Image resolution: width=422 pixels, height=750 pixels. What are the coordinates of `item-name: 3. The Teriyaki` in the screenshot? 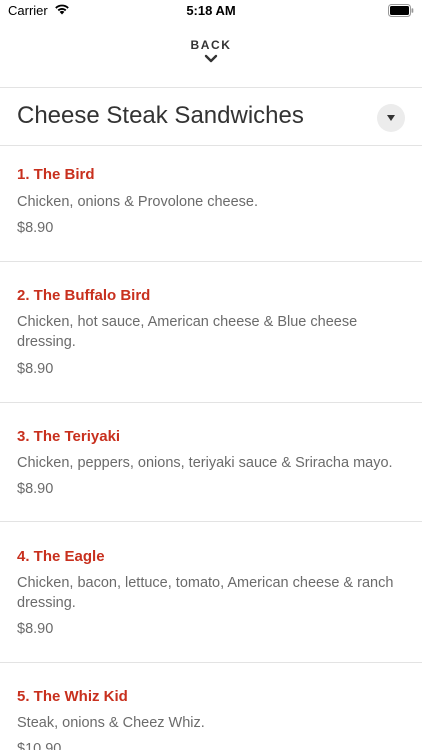 It's located at (69, 436).